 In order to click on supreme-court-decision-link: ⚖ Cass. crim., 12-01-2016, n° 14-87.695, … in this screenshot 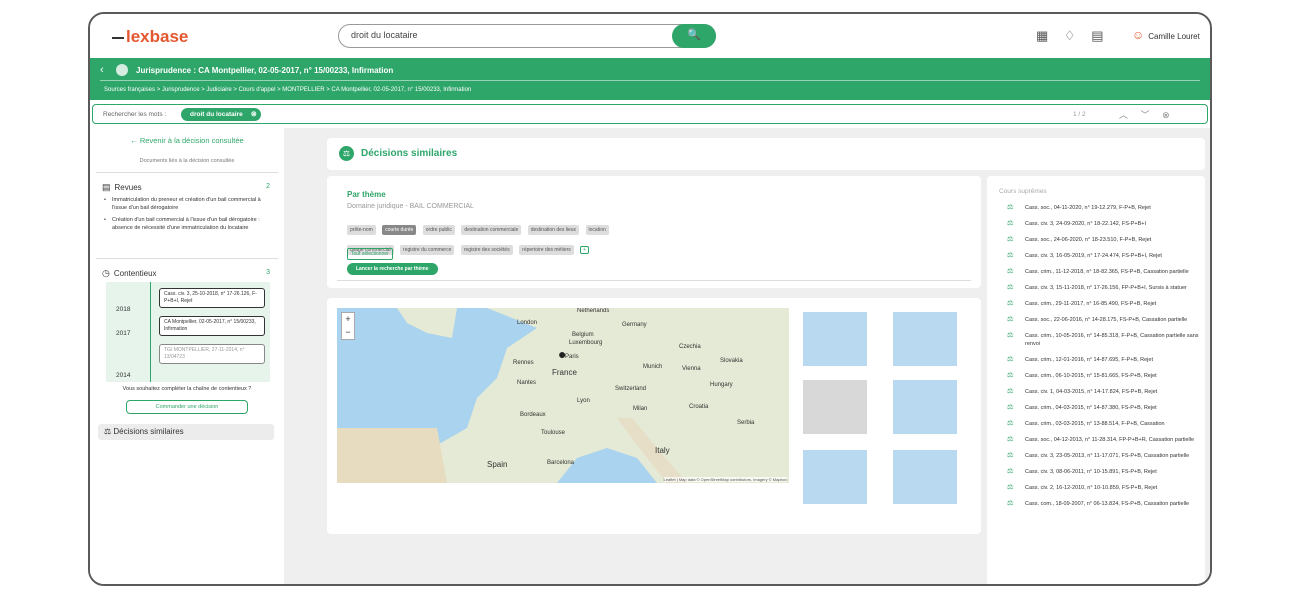, I will do `click(1101, 360)`.